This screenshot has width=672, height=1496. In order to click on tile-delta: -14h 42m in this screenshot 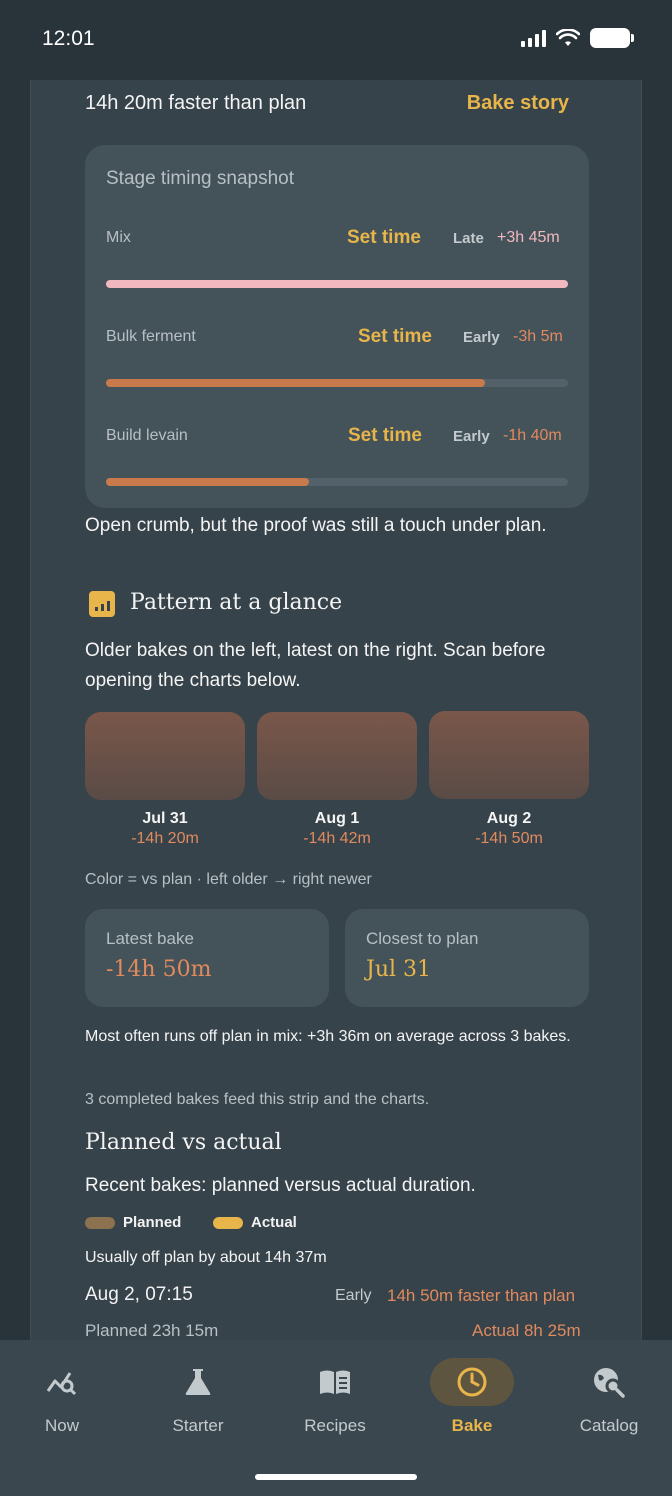, I will do `click(337, 838)`.